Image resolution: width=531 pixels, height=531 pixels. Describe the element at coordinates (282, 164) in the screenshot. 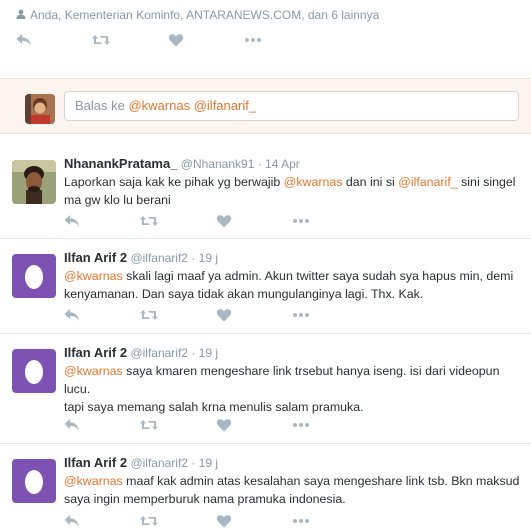

I see `timestamp: 14 Apr` at that location.